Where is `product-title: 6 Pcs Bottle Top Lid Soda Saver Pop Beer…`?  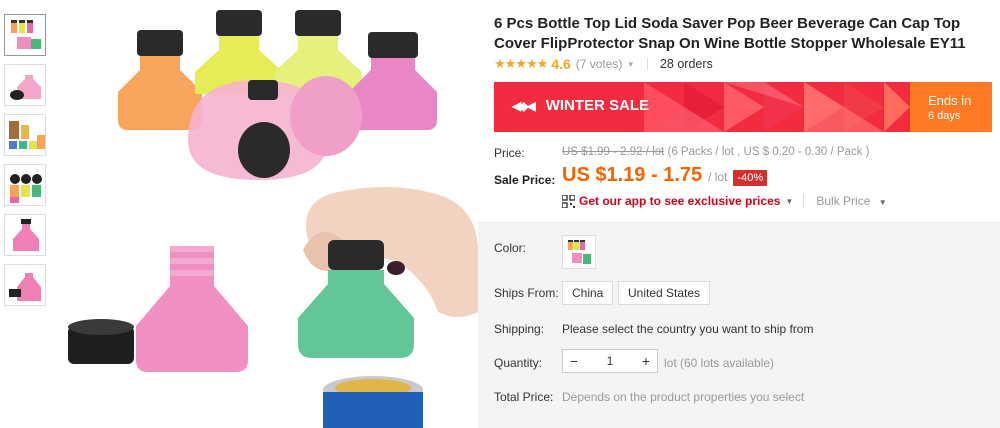
product-title: 6 Pcs Bottle Top Lid Soda Saver Pop Beer… is located at coordinates (730, 33).